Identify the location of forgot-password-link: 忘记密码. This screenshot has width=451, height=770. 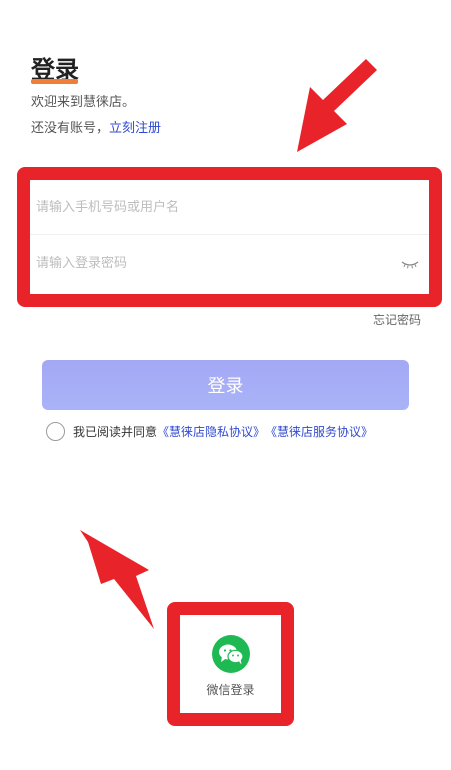
(397, 320).